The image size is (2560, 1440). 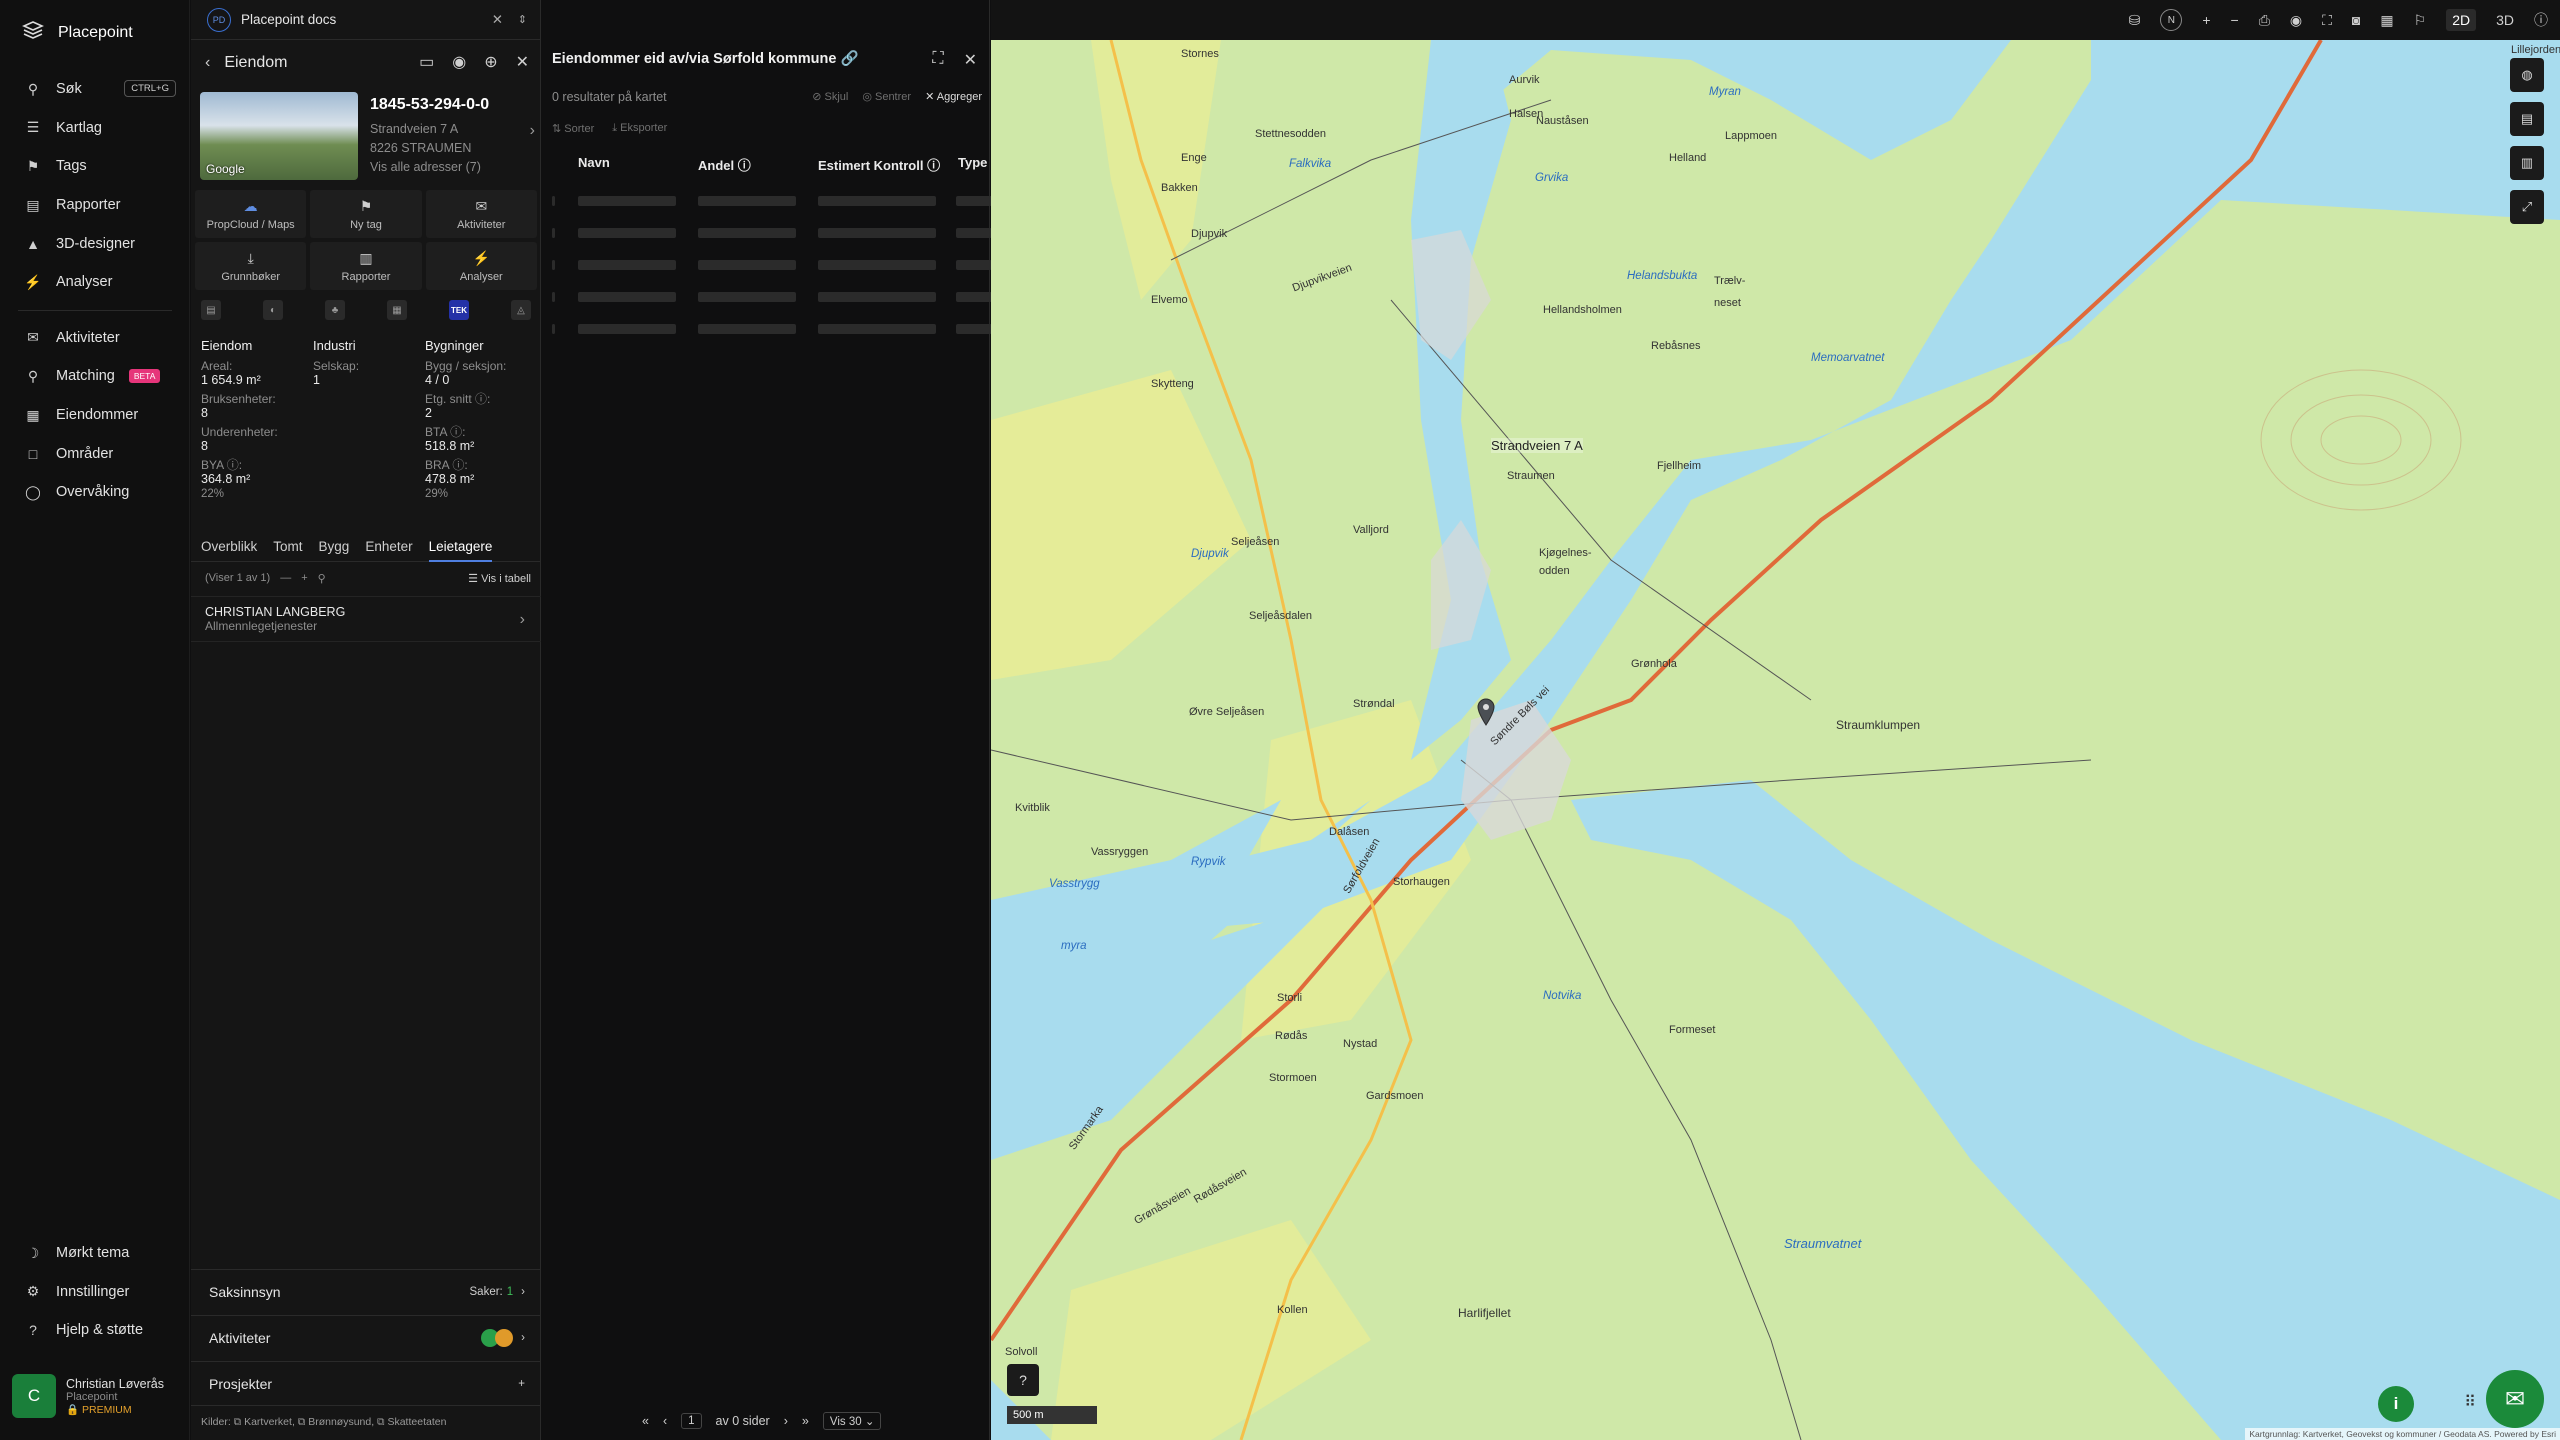 I want to click on view-2d-button: 2D, so click(x=2461, y=20).